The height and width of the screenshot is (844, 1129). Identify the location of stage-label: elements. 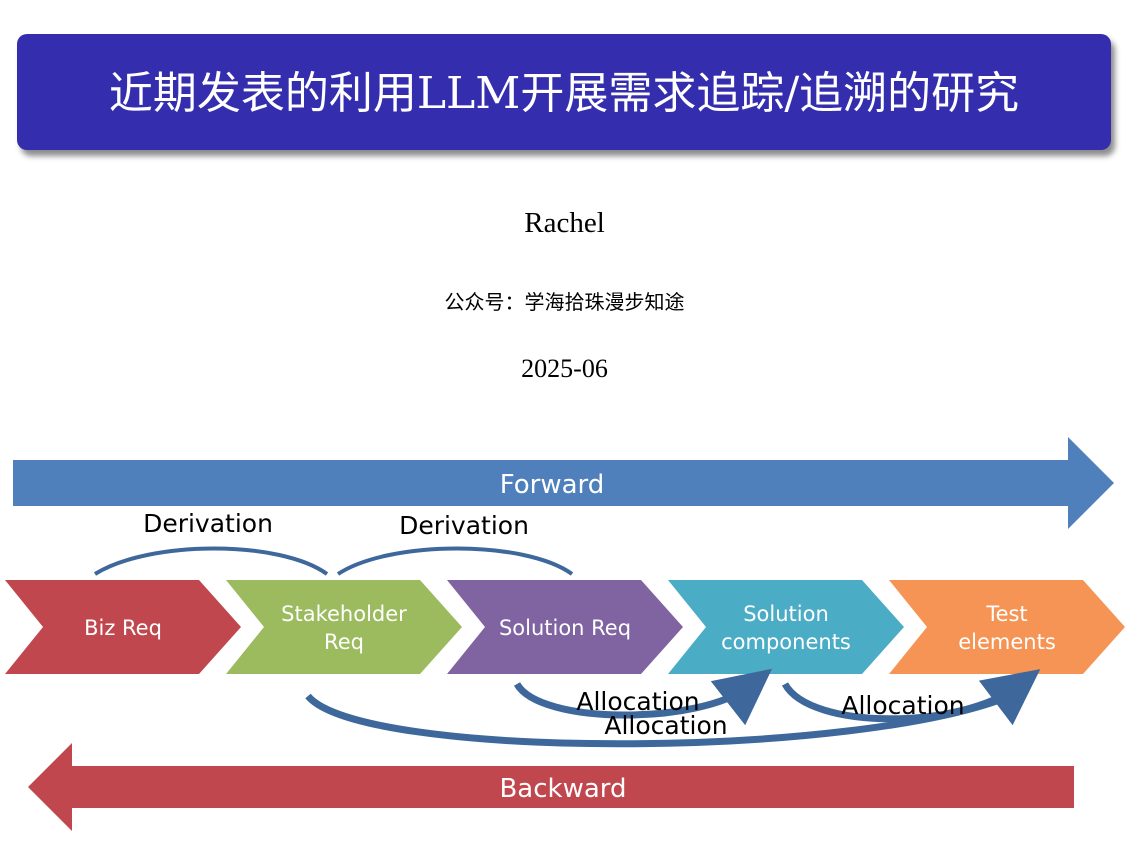
(1007, 642).